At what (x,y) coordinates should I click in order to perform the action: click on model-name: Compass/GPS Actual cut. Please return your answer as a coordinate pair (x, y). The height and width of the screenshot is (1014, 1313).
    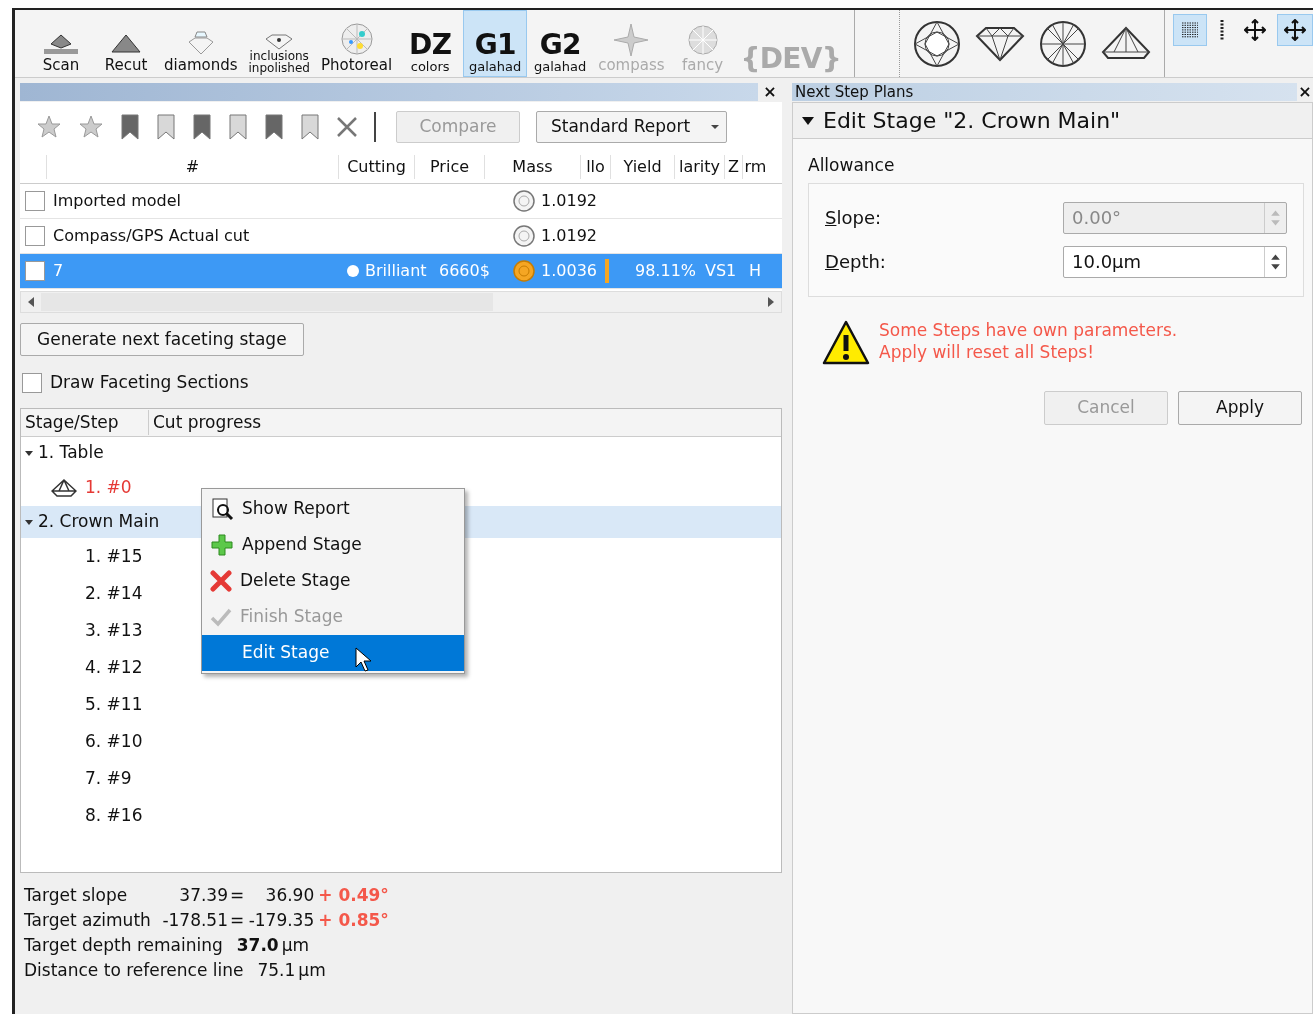
    Looking at the image, I should click on (152, 236).